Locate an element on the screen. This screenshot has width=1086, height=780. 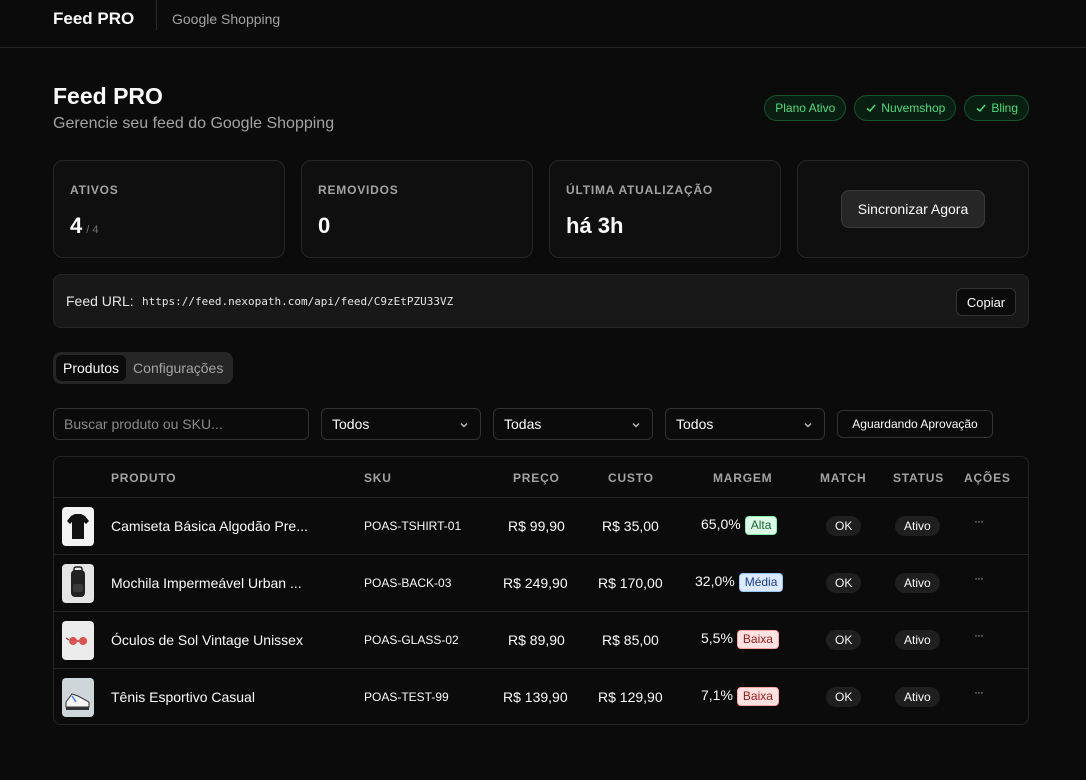
margin-value: 65,0% is located at coordinates (721, 524).